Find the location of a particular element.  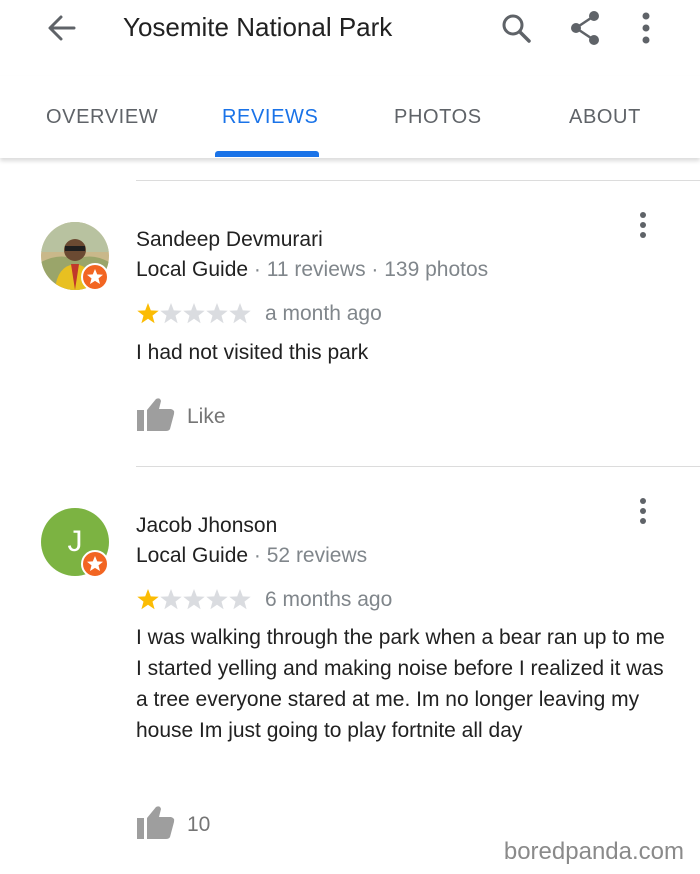

active-tab-indicator is located at coordinates (267, 154).